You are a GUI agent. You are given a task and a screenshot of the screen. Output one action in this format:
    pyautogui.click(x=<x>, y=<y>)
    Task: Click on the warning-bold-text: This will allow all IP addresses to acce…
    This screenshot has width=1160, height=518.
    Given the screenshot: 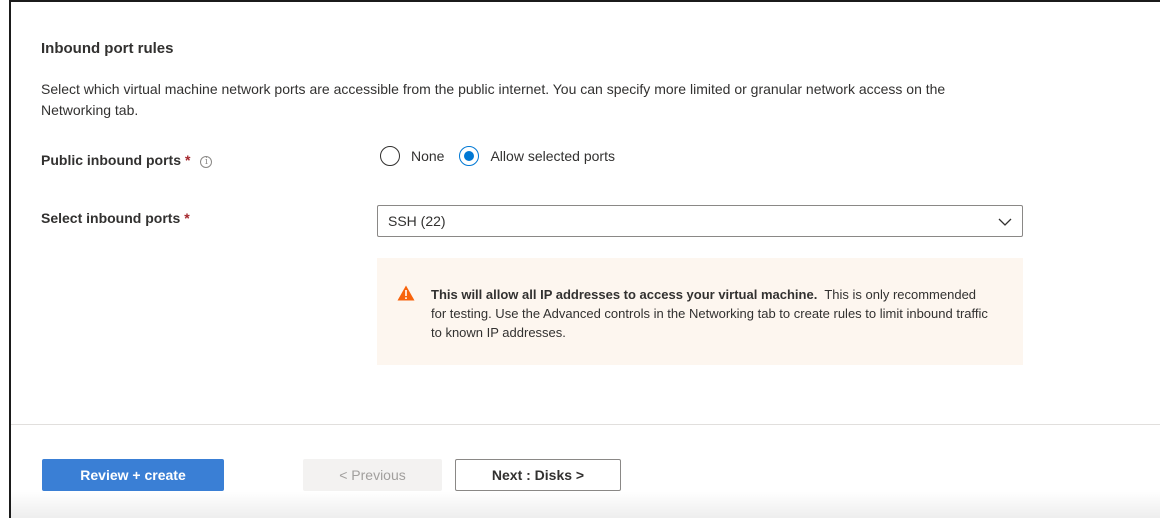 What is the action you would take?
    pyautogui.click(x=624, y=294)
    